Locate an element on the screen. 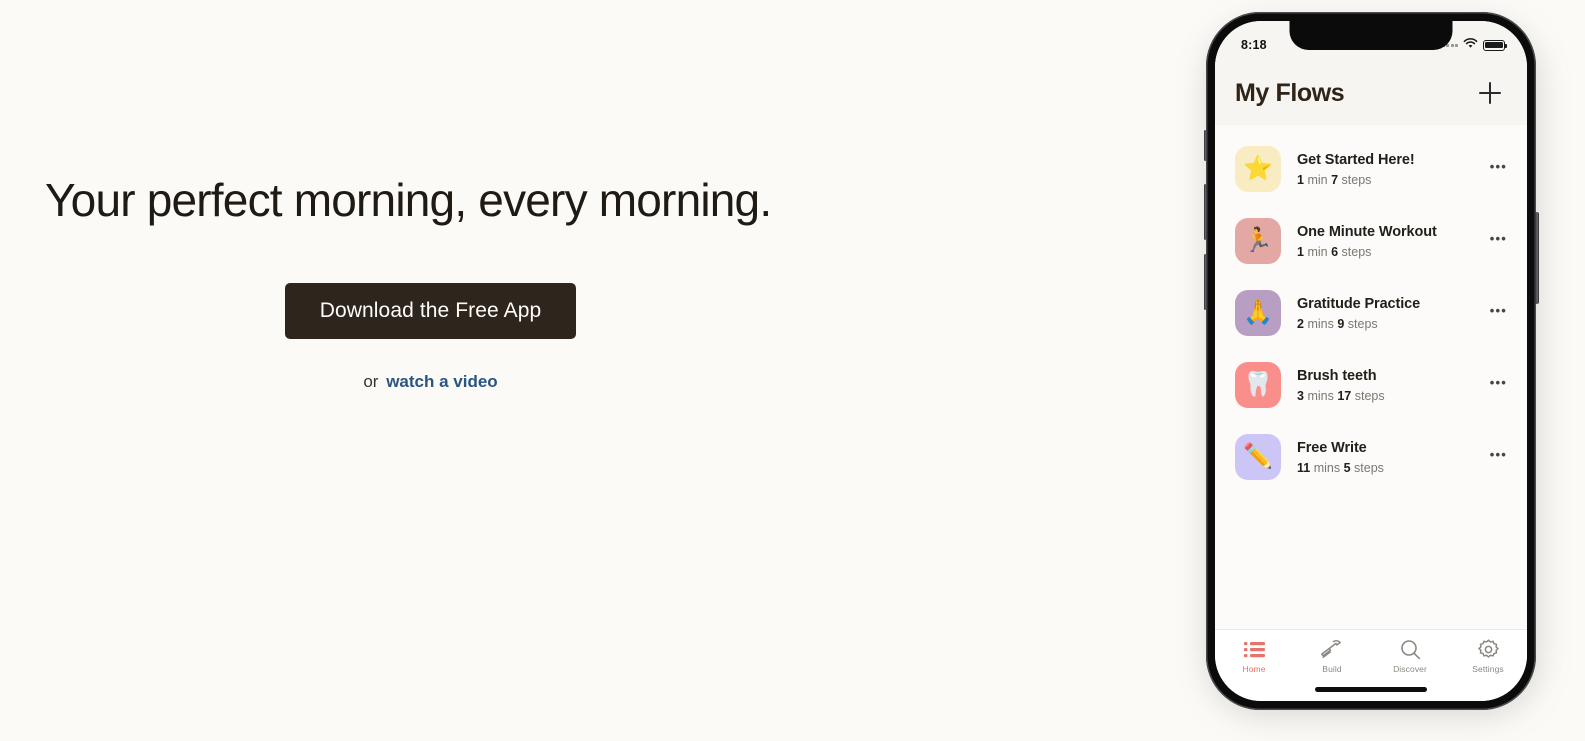  flow-steps-value: 5 is located at coordinates (1347, 467).